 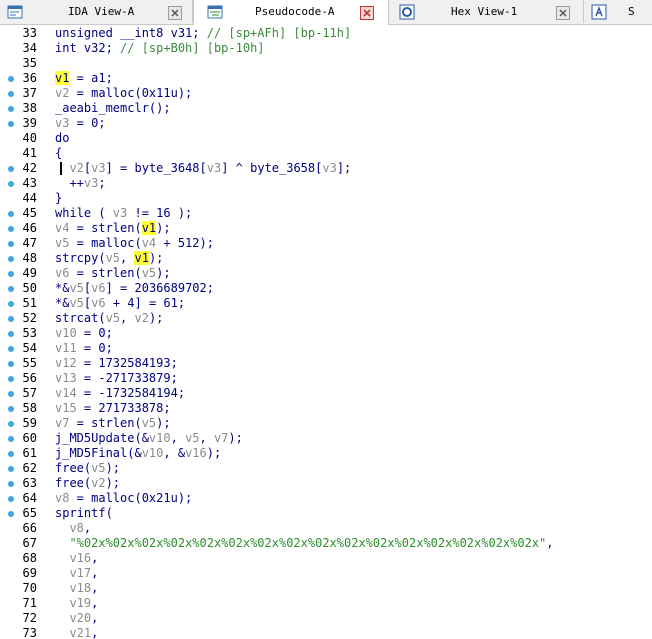 I want to click on code-text: sprintf(, so click(x=84, y=513).